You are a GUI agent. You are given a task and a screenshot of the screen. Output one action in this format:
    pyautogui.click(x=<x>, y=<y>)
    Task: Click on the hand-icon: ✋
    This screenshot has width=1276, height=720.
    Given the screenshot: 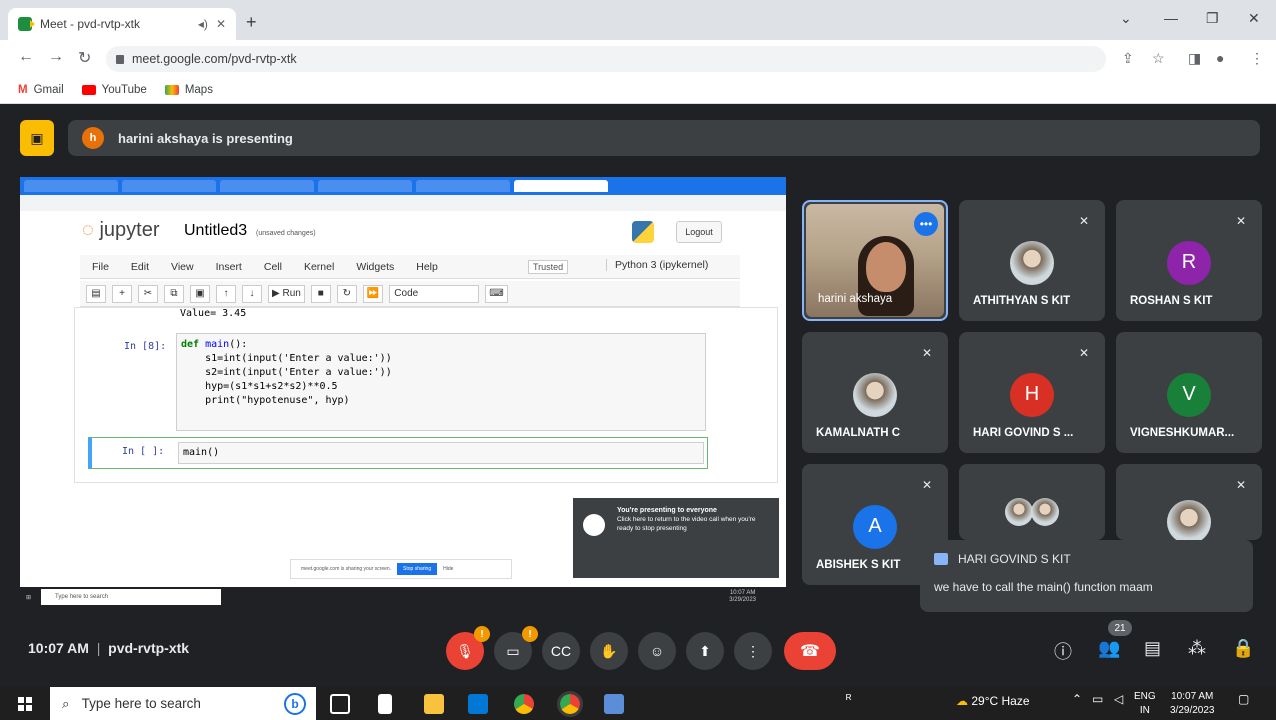 What is the action you would take?
    pyautogui.click(x=609, y=650)
    